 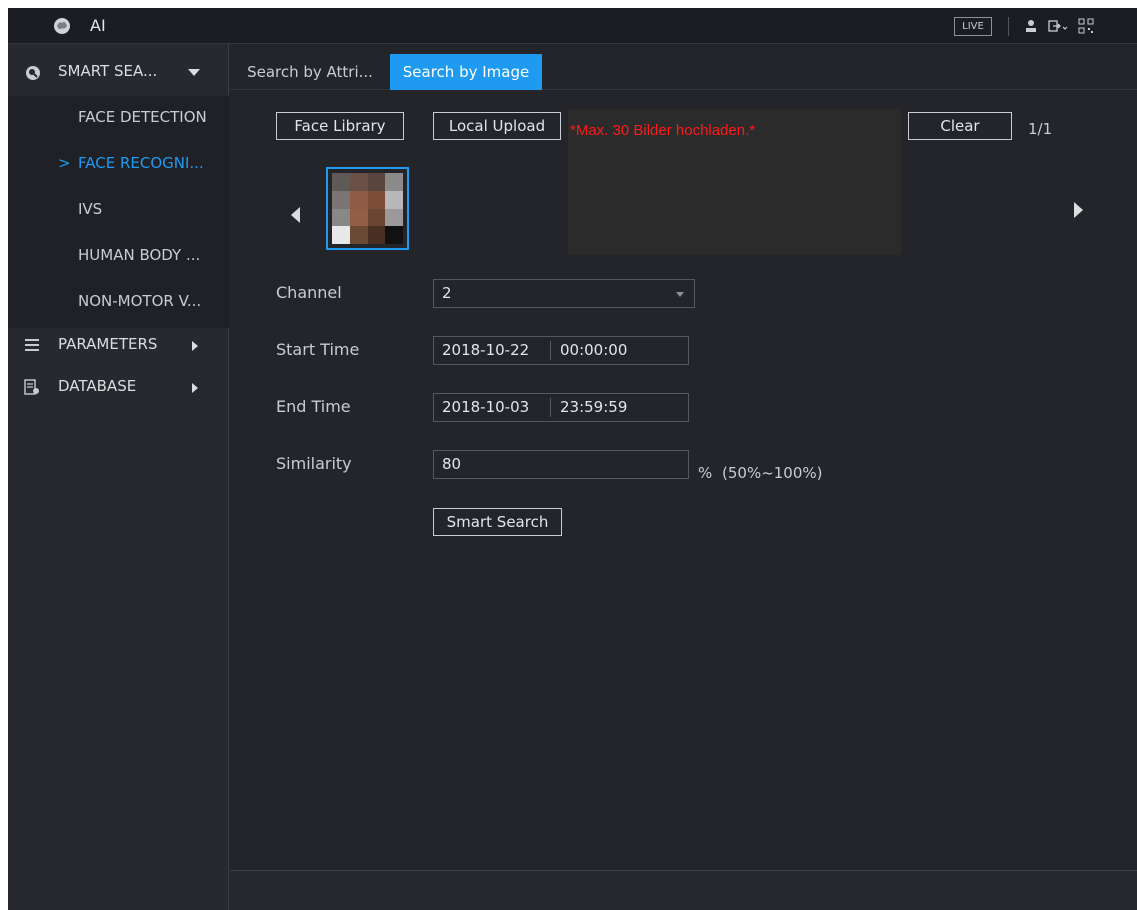 I want to click on face-image-thumbnail, so click(x=367, y=208).